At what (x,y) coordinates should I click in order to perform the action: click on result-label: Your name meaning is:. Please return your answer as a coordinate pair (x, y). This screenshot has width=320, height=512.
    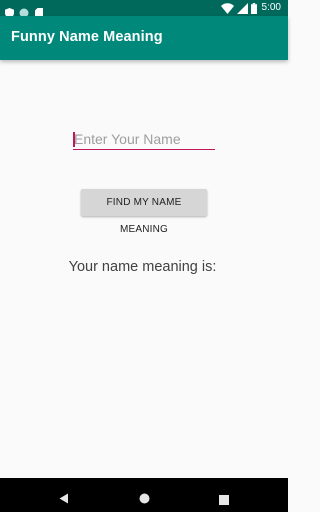
    Looking at the image, I should click on (142, 267).